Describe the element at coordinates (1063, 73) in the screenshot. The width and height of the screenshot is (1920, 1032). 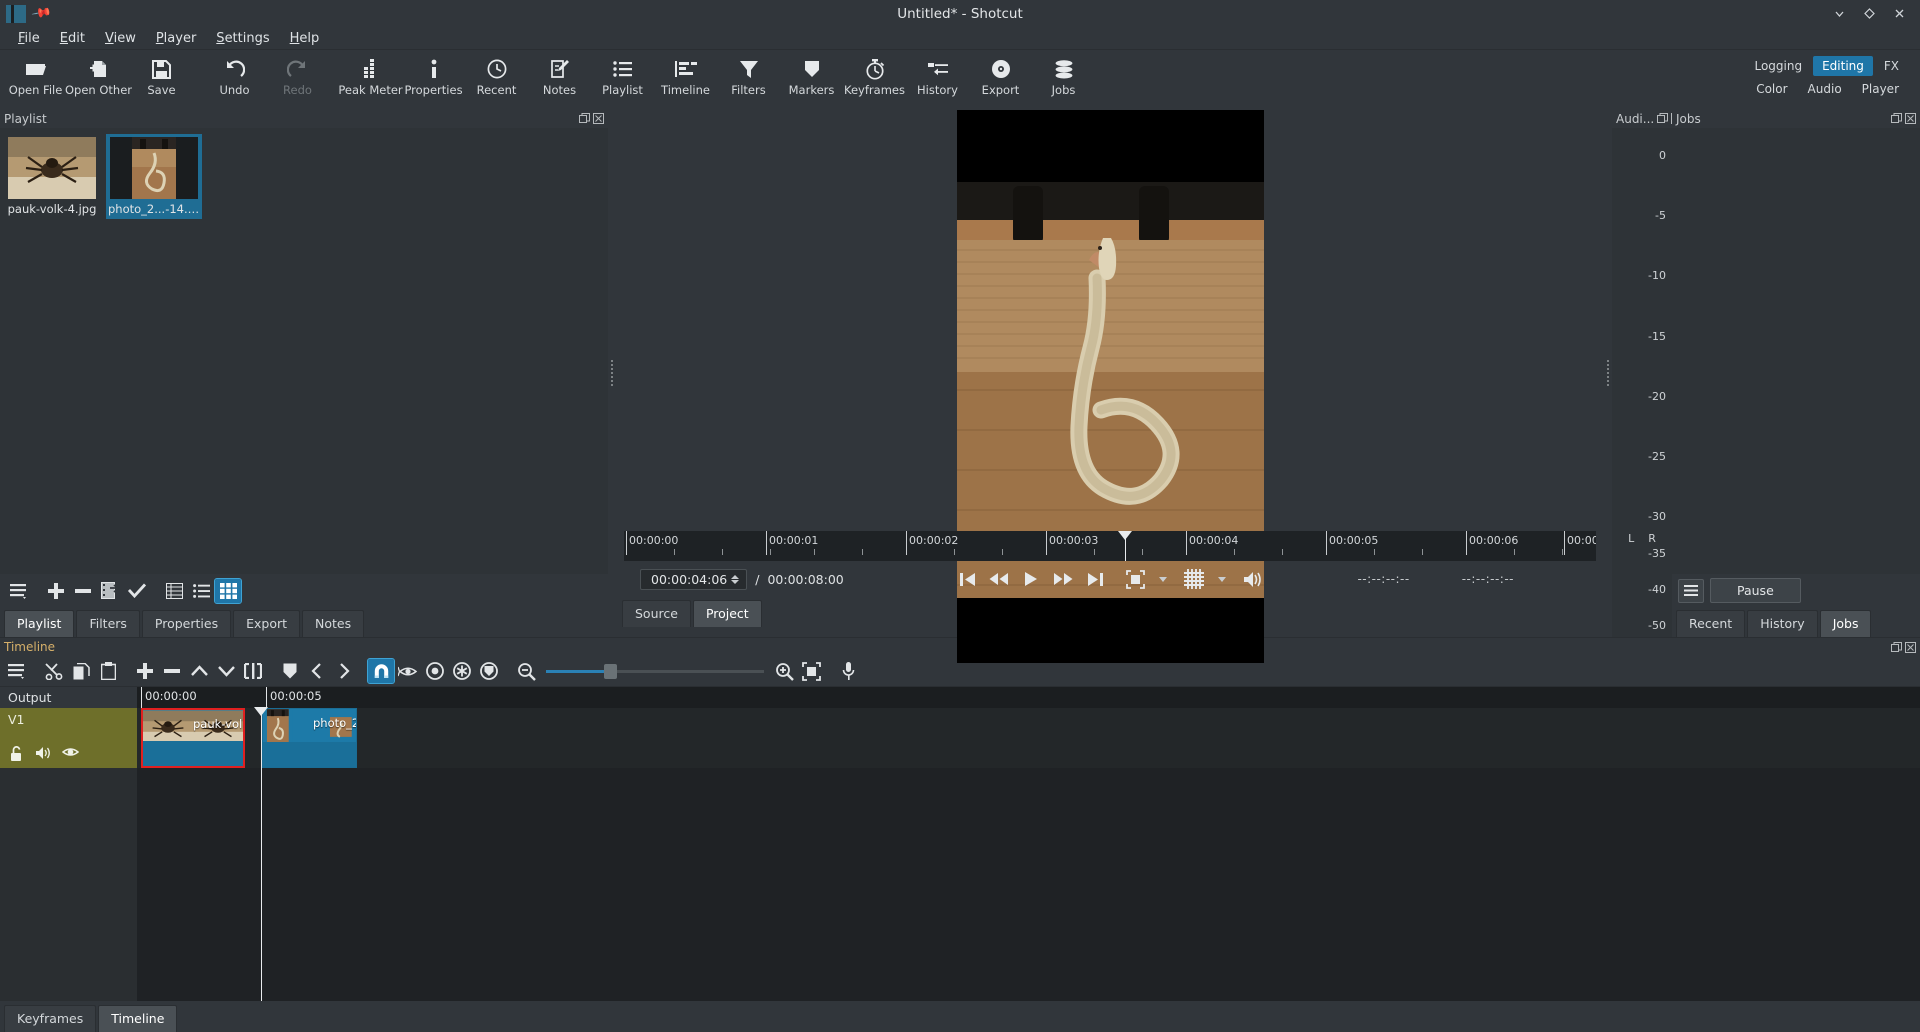
I see `toolbar-jobs-button: Jobs` at that location.